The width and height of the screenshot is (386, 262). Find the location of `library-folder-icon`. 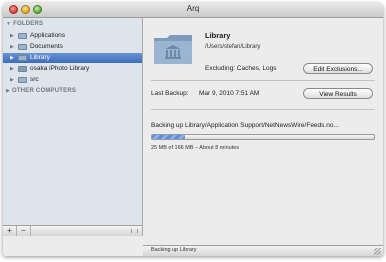

library-folder-icon is located at coordinates (173, 49).